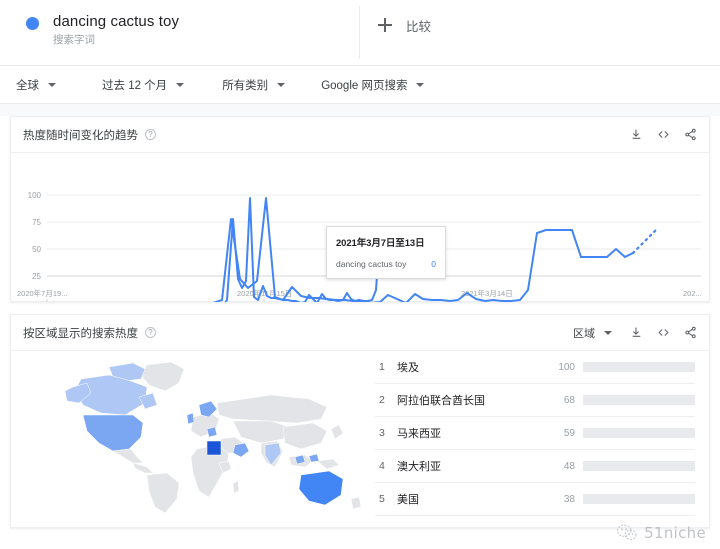 The width and height of the screenshot is (720, 549). Describe the element at coordinates (385, 25) in the screenshot. I see `plus-icon` at that location.